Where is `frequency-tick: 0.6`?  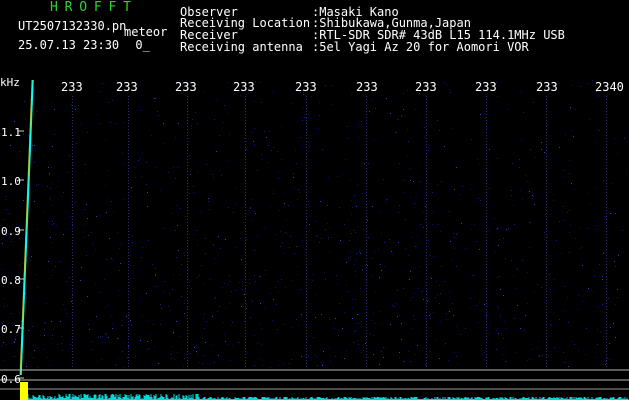 frequency-tick: 0.6 is located at coordinates (11, 379).